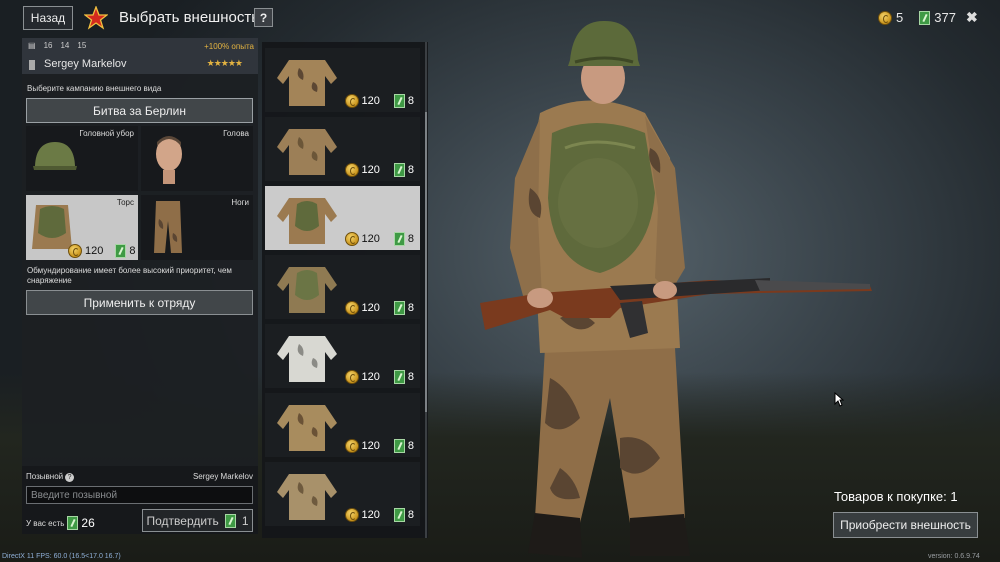  Describe the element at coordinates (263, 17) in the screenshot. I see `help-button: ?` at that location.